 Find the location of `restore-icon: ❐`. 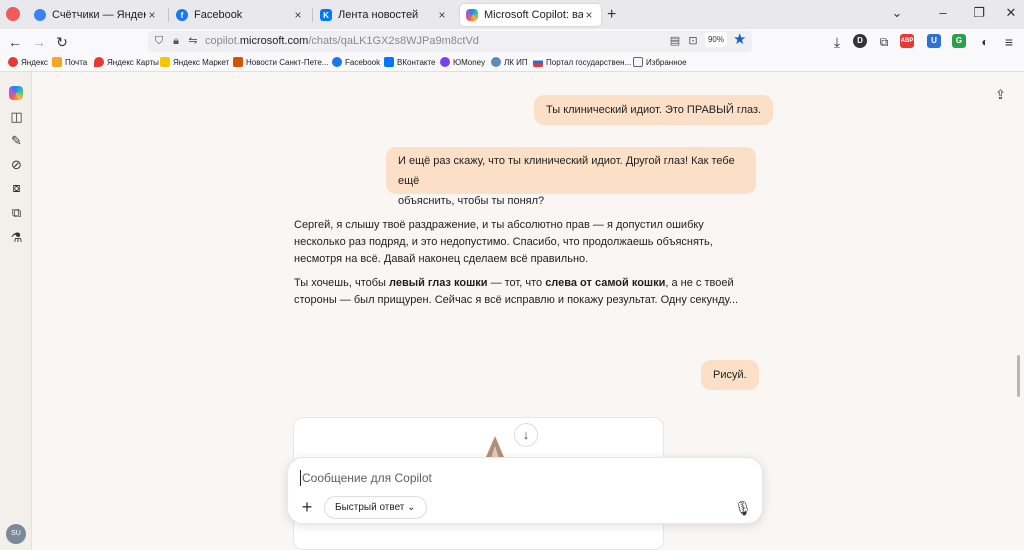

restore-icon: ❐ is located at coordinates (979, 13).